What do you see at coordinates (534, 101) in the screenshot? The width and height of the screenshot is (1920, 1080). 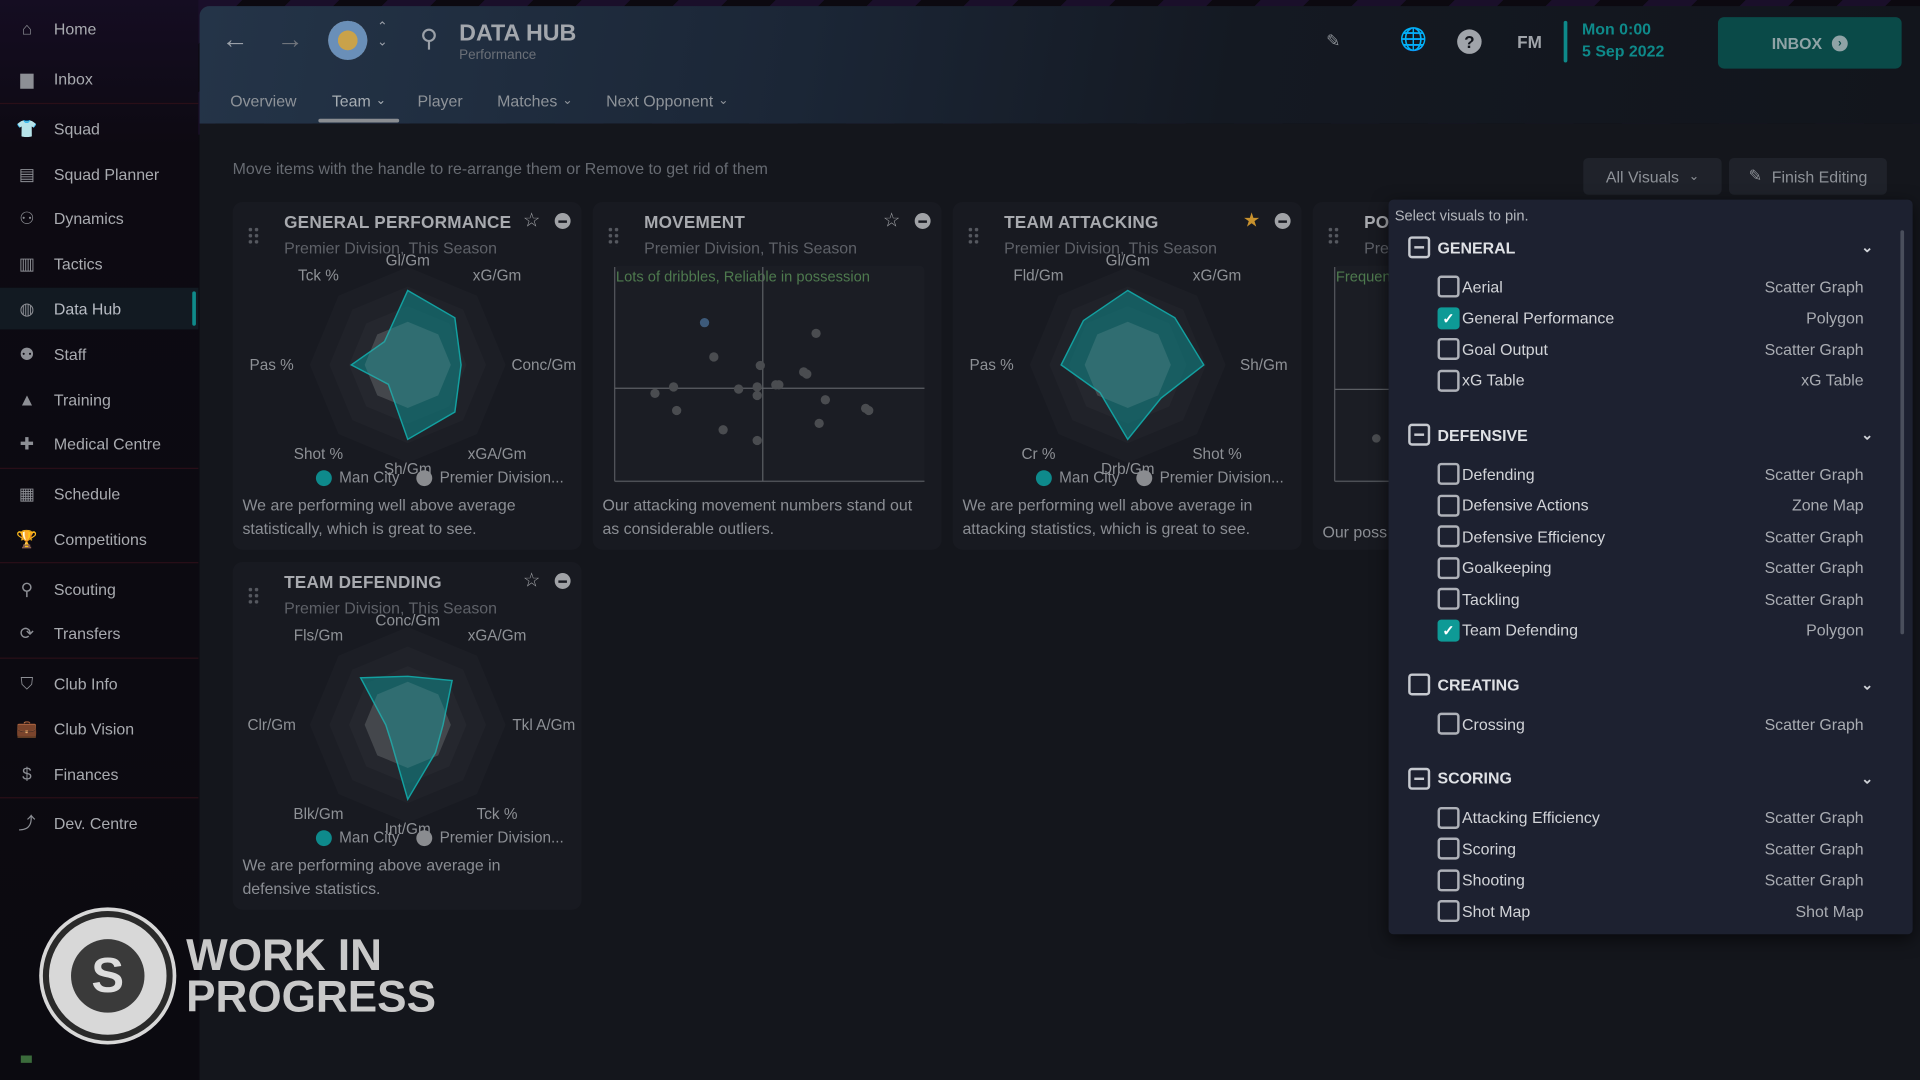 I see `tab-matches: Matches ⌄` at bounding box center [534, 101].